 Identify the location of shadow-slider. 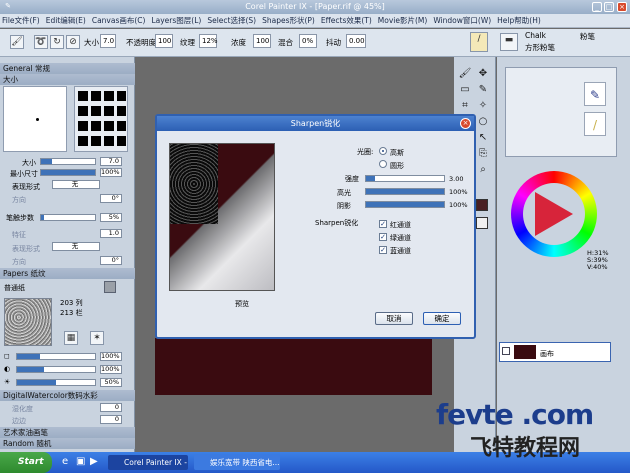
(405, 204).